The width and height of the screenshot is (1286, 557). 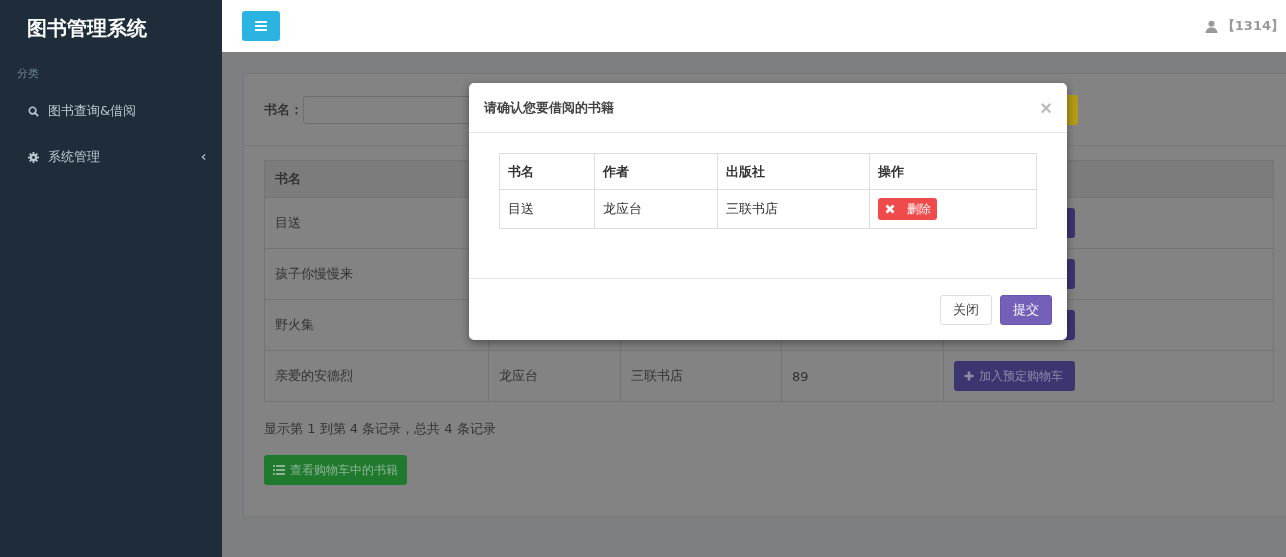 I want to click on menu-icon, so click(x=261, y=26).